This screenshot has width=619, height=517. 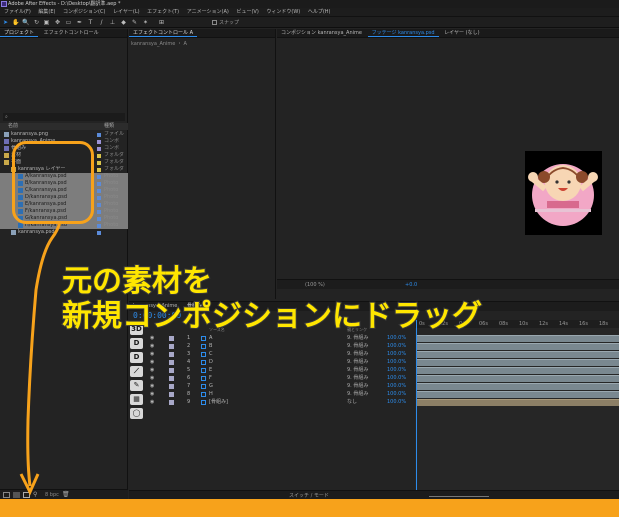 What do you see at coordinates (272, 316) in the screenshot?
I see `callout-line-2: 新規コンポジションにドラッグ` at bounding box center [272, 316].